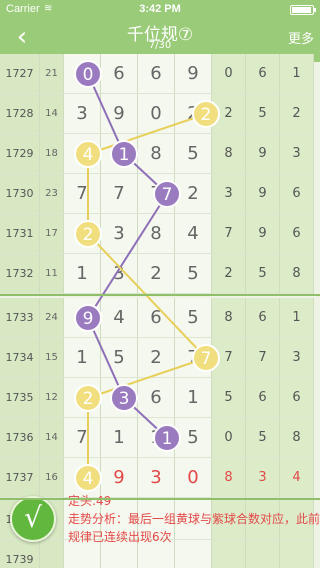  I want to click on table-row: 1735 12 2 3 6 1 5 6 6, so click(160, 398).